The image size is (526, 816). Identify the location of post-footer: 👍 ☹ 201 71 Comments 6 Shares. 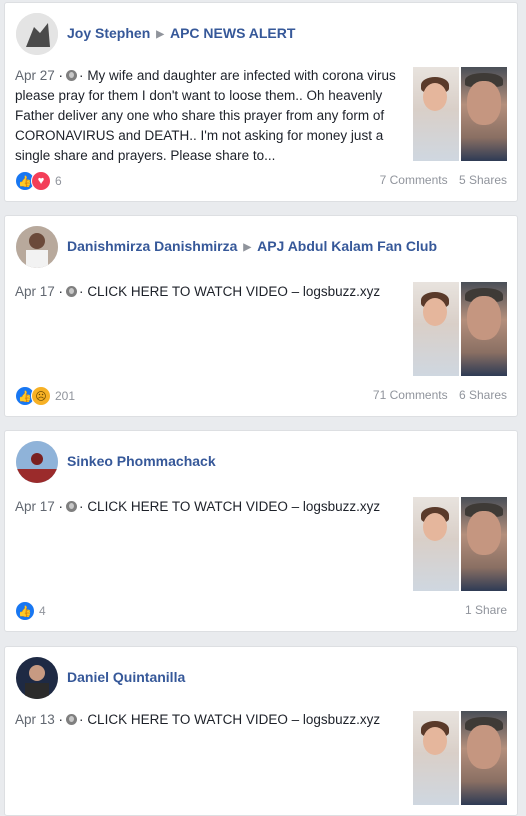
(261, 396).